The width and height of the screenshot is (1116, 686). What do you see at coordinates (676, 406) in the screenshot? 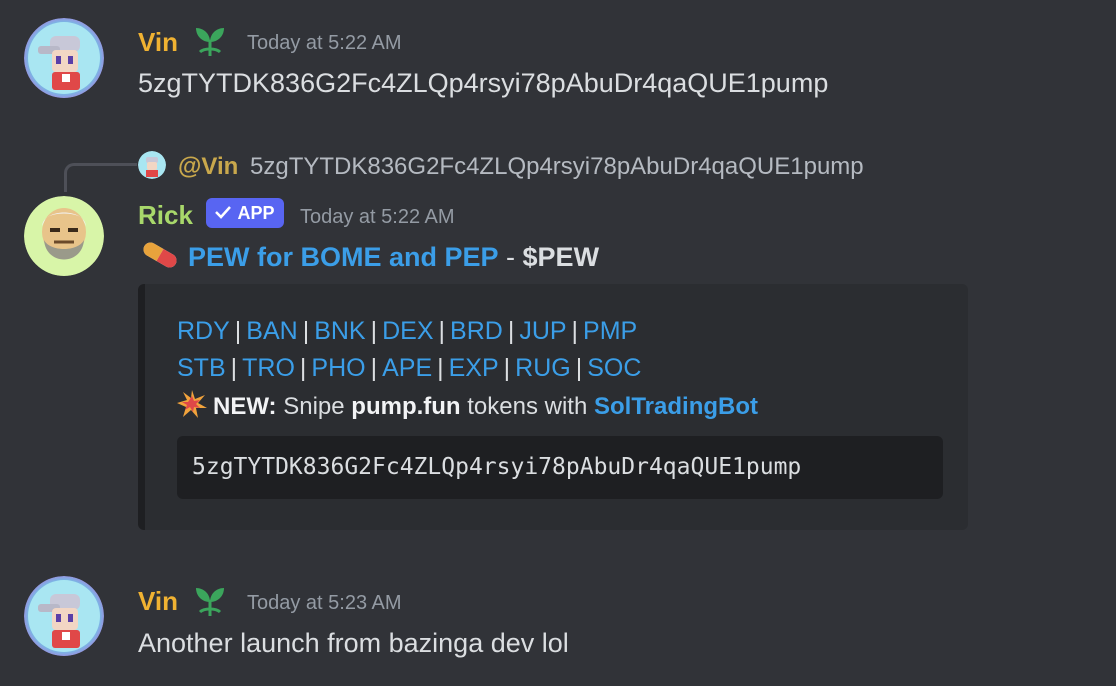
I see `soltradingbot-link: SolTradingBot` at bounding box center [676, 406].